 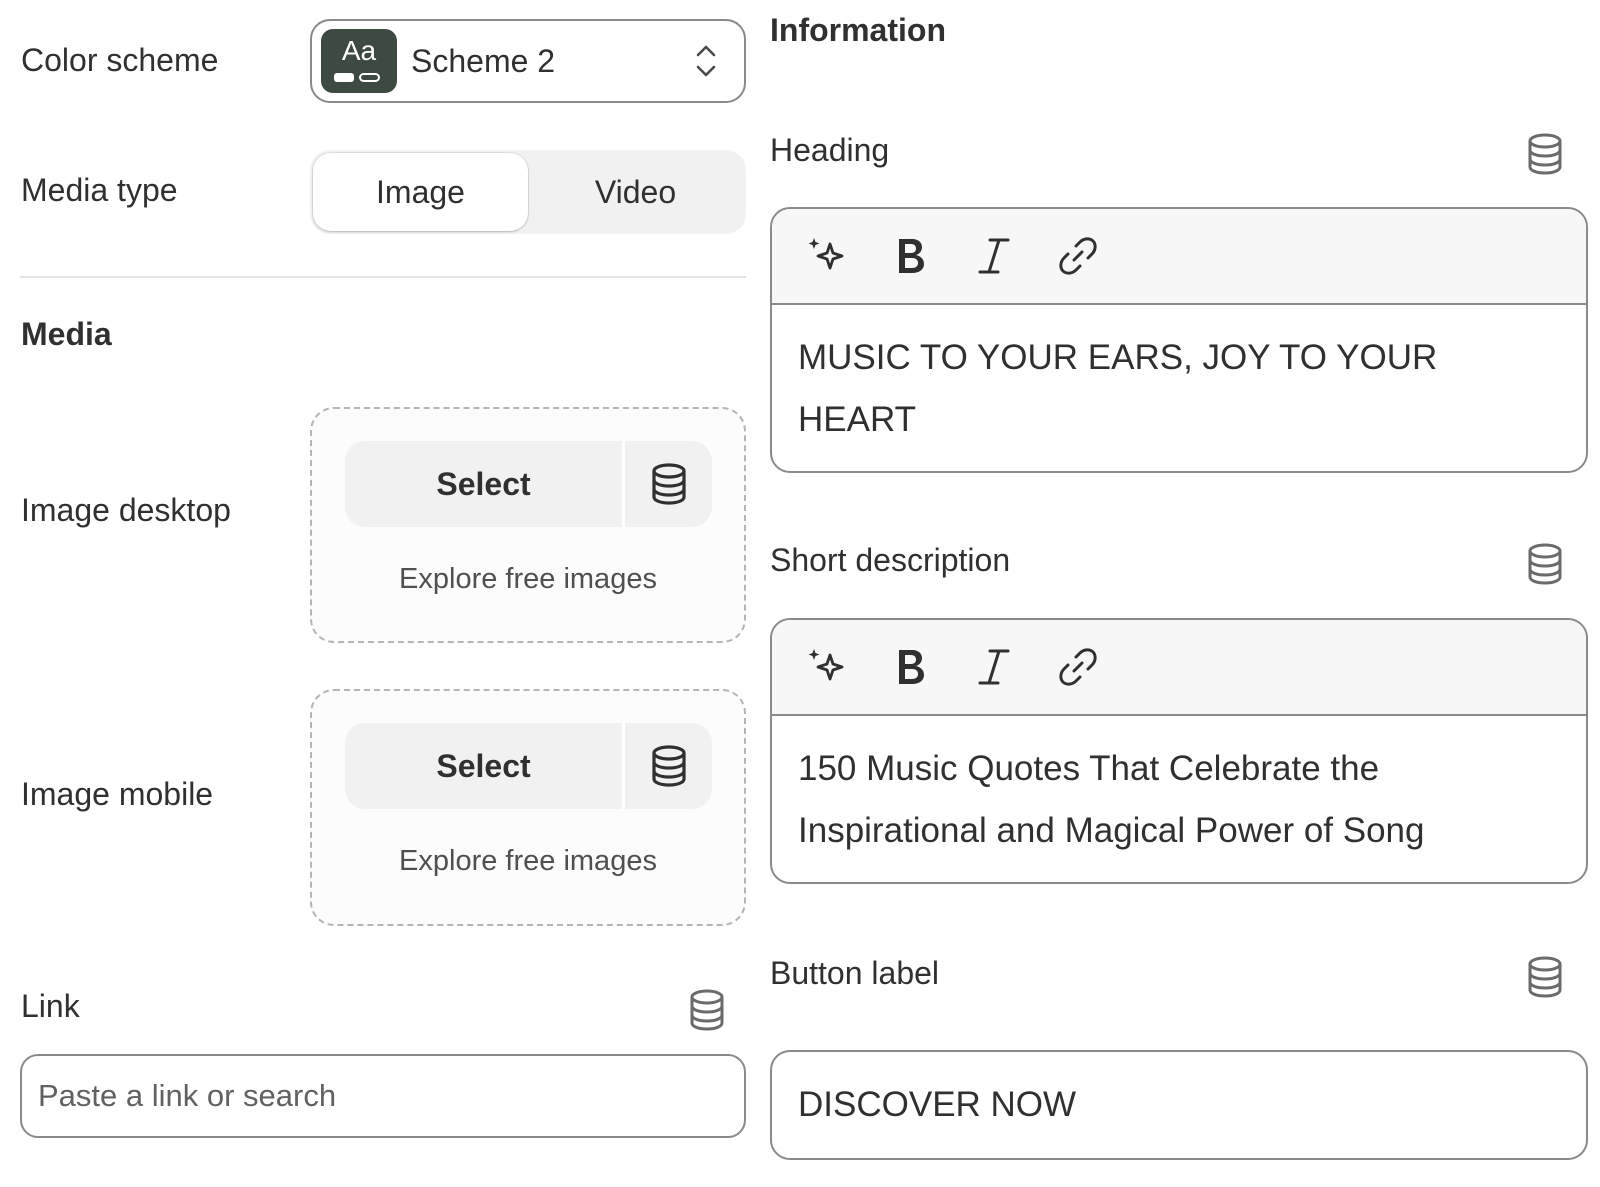 What do you see at coordinates (483, 484) in the screenshot?
I see `image-desktop-select-button: Select` at bounding box center [483, 484].